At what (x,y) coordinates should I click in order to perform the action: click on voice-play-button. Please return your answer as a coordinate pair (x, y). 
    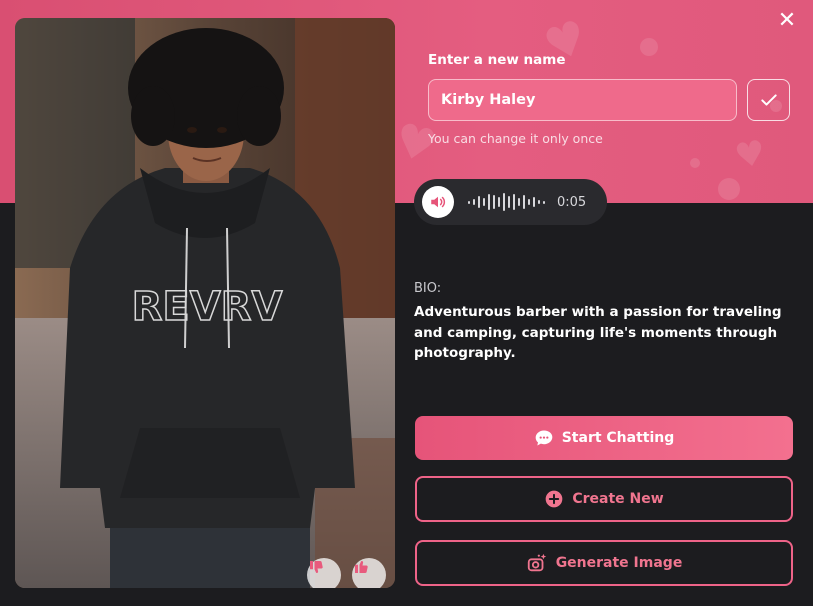
    Looking at the image, I should click on (438, 202).